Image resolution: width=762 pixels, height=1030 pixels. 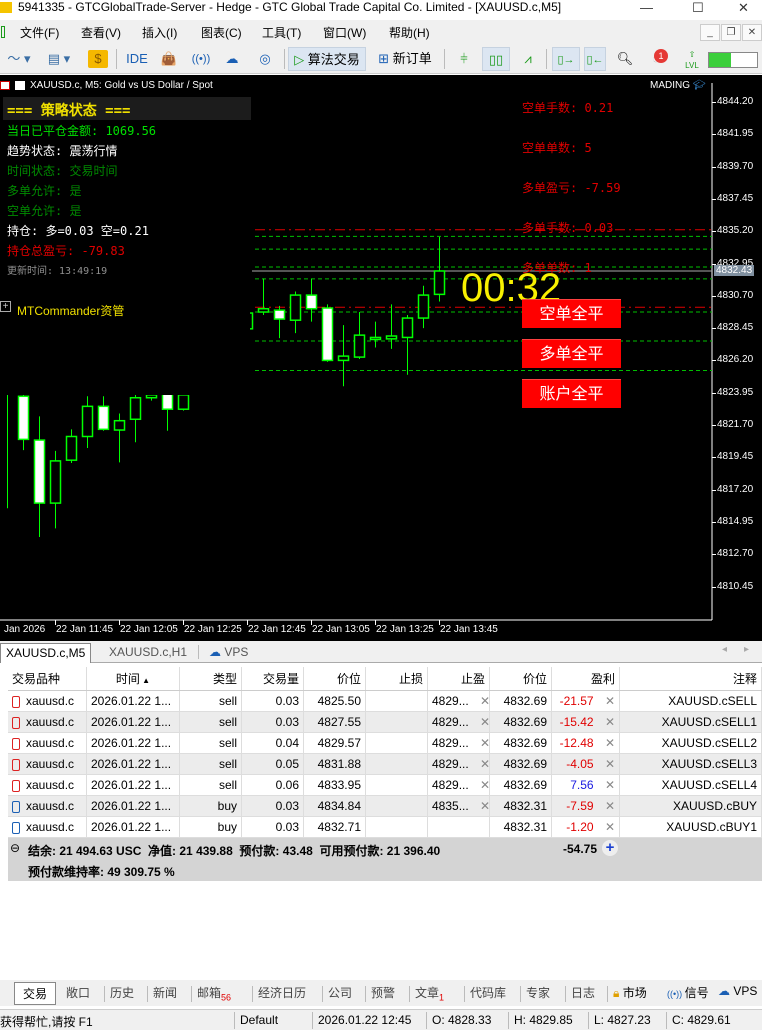 I want to click on cell-profit: -7.59 ✕, so click(x=586, y=806).